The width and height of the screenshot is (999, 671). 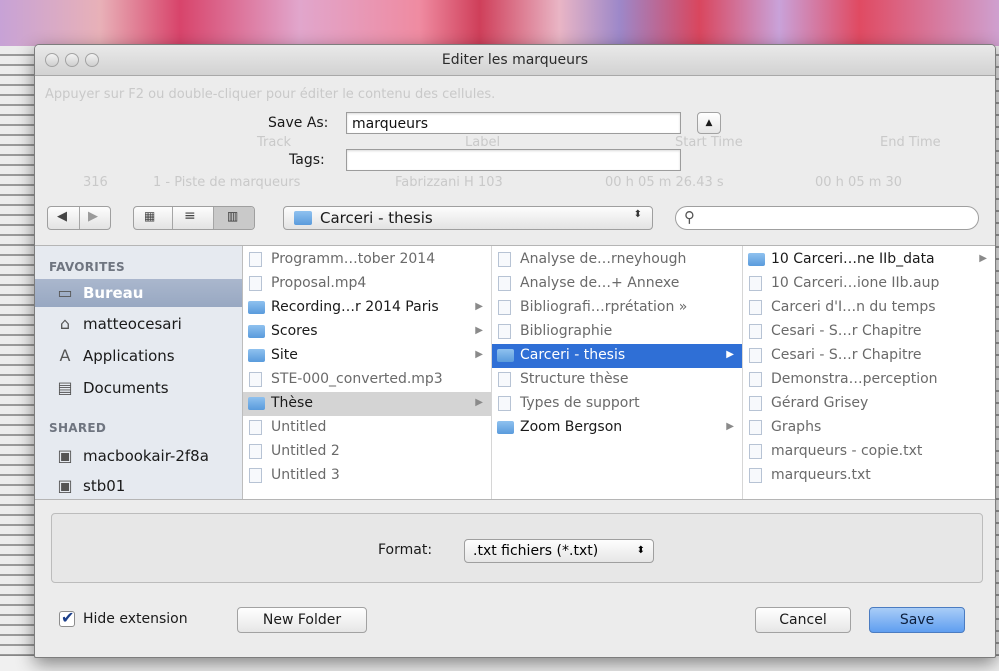 I want to click on cancel-button: Cancel, so click(x=803, y=620).